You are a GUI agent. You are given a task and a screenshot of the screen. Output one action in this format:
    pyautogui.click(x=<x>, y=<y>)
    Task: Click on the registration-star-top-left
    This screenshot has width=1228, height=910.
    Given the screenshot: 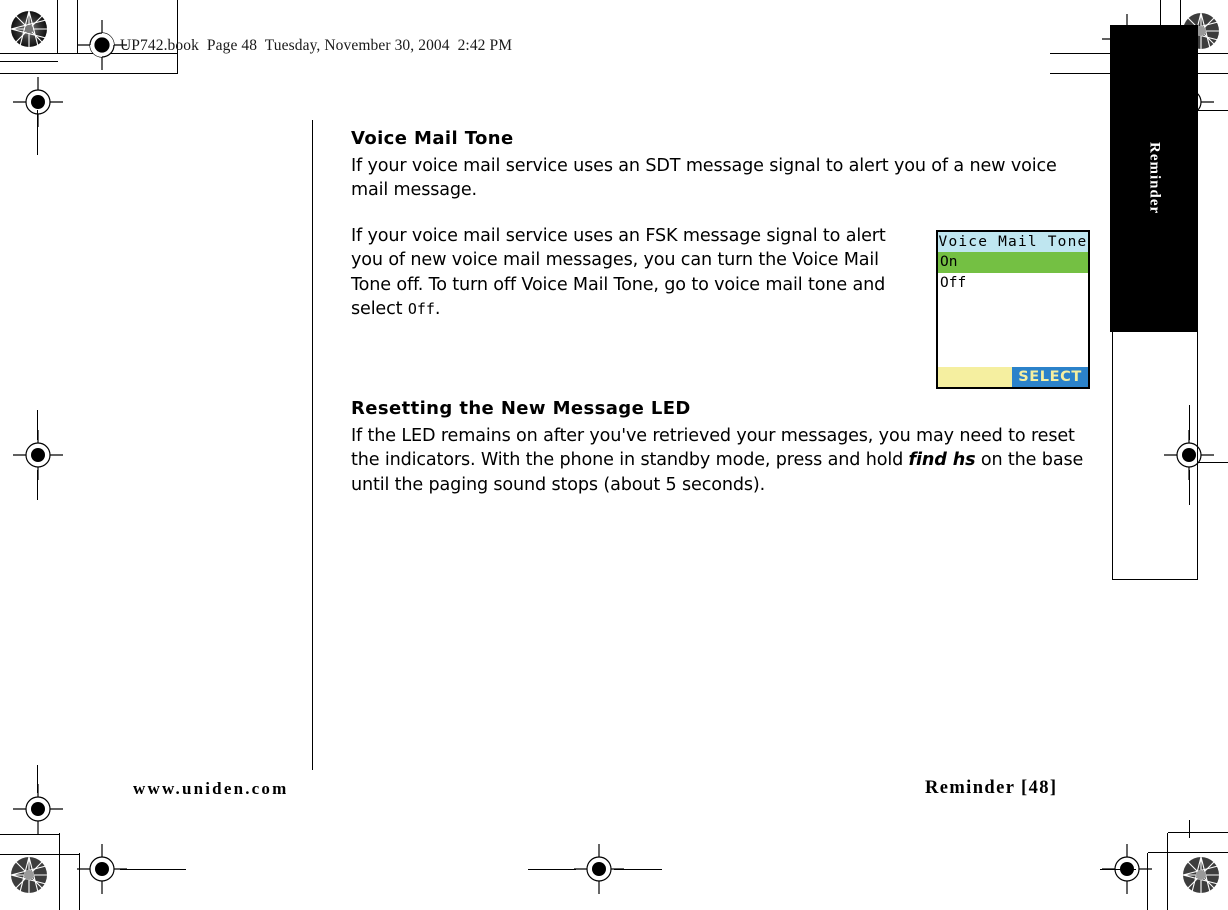 What is the action you would take?
    pyautogui.click(x=29, y=29)
    